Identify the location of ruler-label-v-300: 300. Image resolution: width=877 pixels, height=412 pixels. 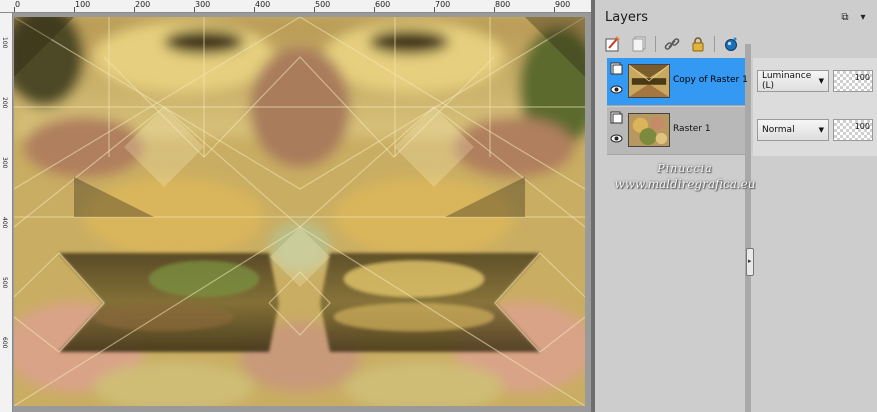
(4, 163).